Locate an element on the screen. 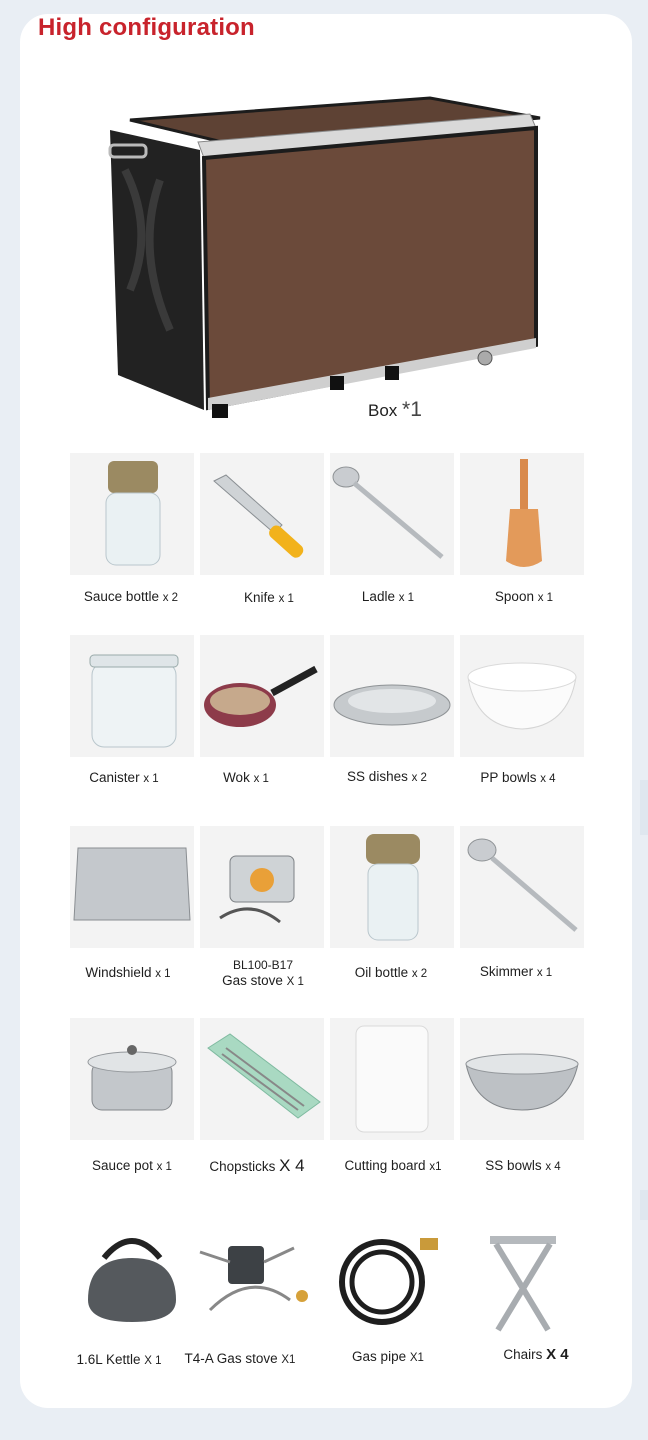 This screenshot has width=648, height=1440. label-kettle: 1.6L Kettle X 1 is located at coordinates (119, 1359).